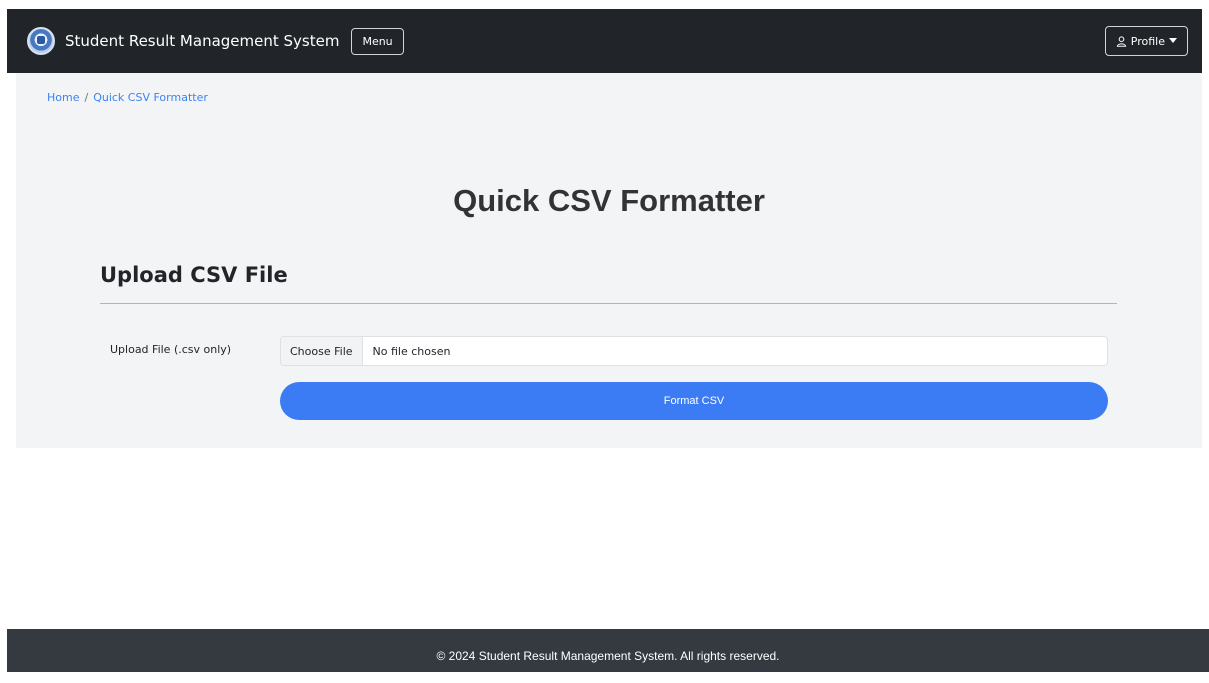 The height and width of the screenshot is (683, 1209). Describe the element at coordinates (694, 351) in the screenshot. I see `file-upload-input: Choose File No file chosen` at that location.